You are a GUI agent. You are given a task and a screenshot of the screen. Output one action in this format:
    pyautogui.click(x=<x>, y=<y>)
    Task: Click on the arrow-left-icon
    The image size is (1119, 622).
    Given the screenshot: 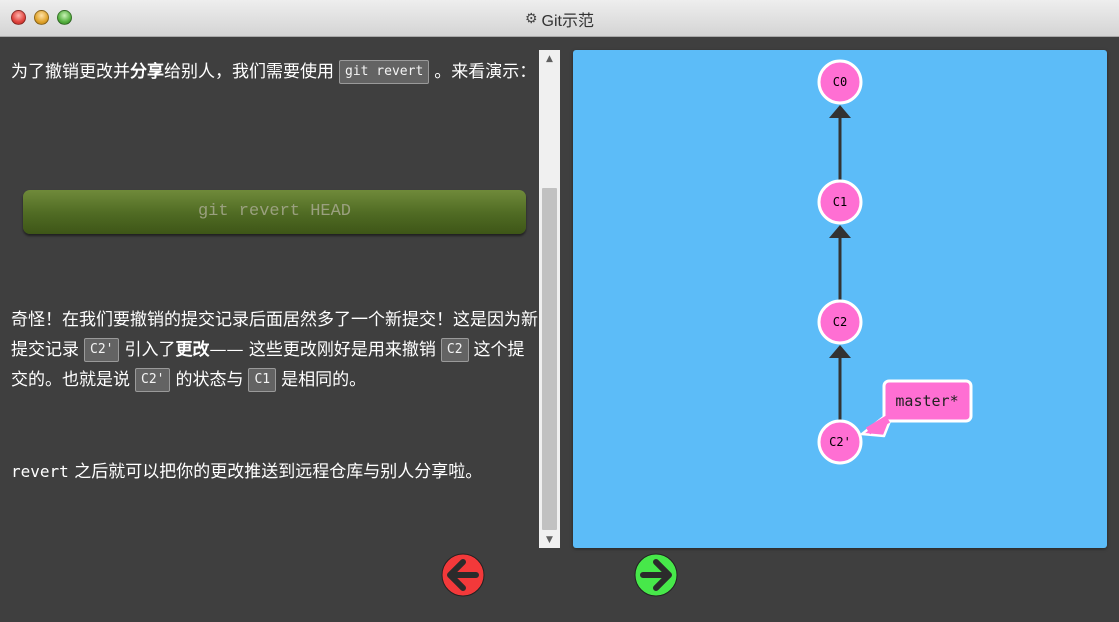 What is the action you would take?
    pyautogui.click(x=463, y=575)
    